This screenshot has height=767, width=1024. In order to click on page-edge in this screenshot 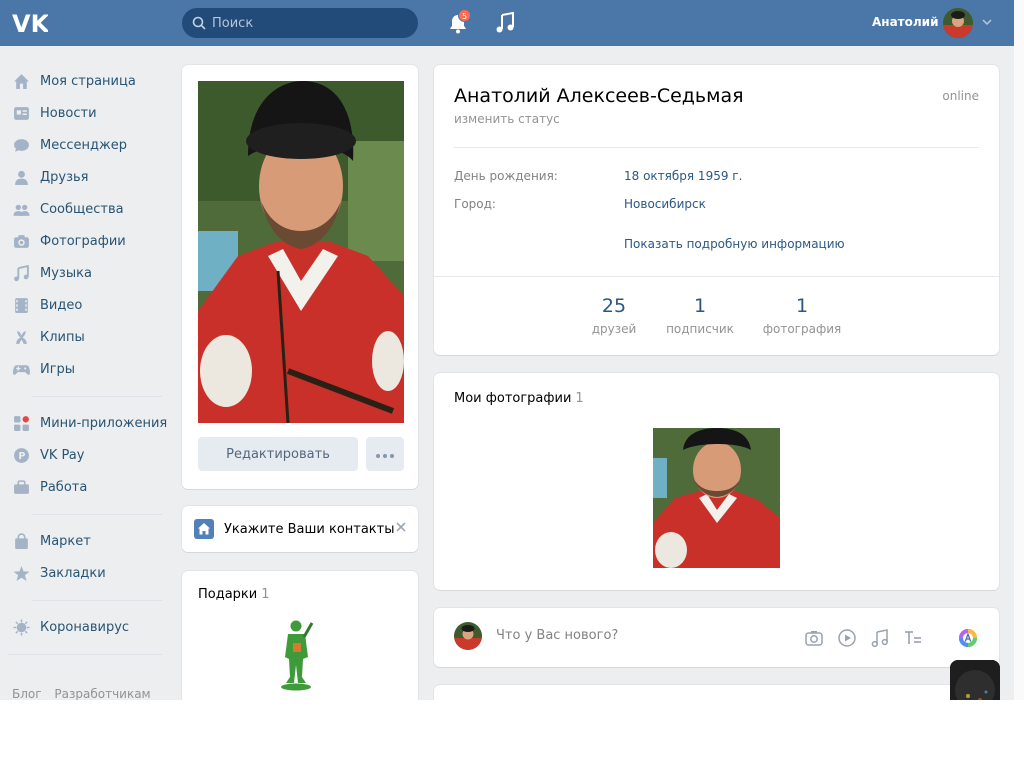, I will do `click(1019, 350)`.